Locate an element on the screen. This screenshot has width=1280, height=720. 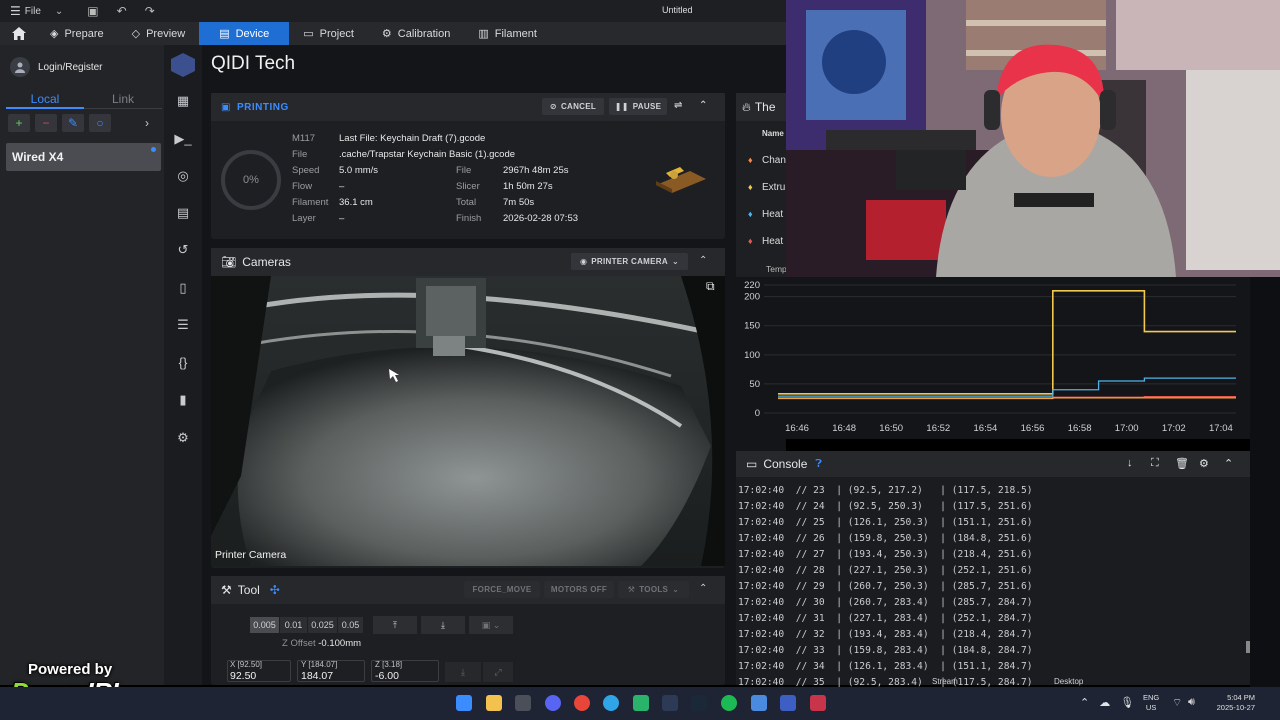
title-bar: ☰ File ⌄ ▣ ↶ ↷ Untitled is located at coordinates (393, 11).